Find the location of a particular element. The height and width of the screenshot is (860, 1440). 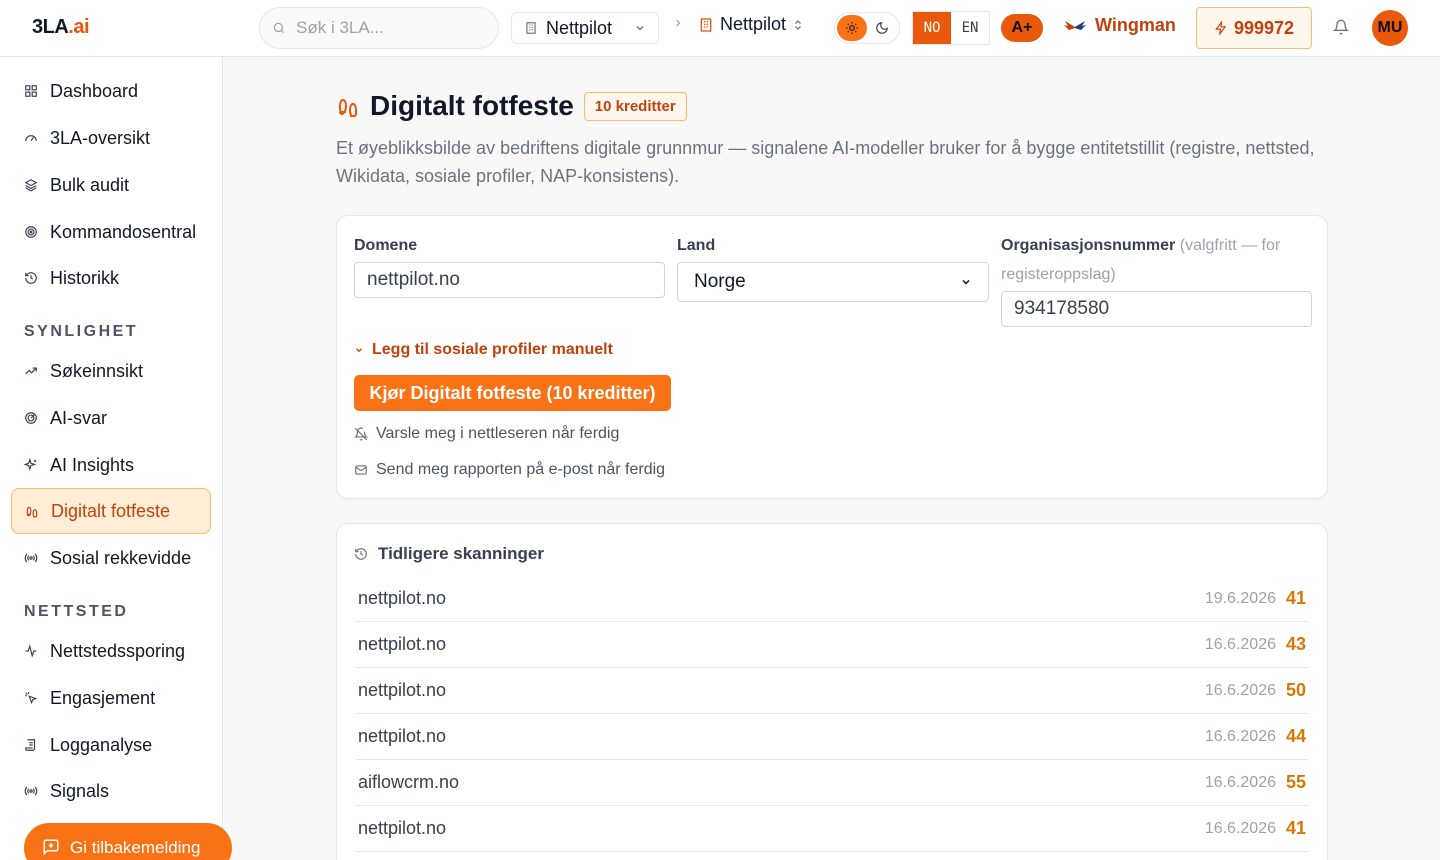

feedback-button: Gi tilbakemelding is located at coordinates (128, 841).